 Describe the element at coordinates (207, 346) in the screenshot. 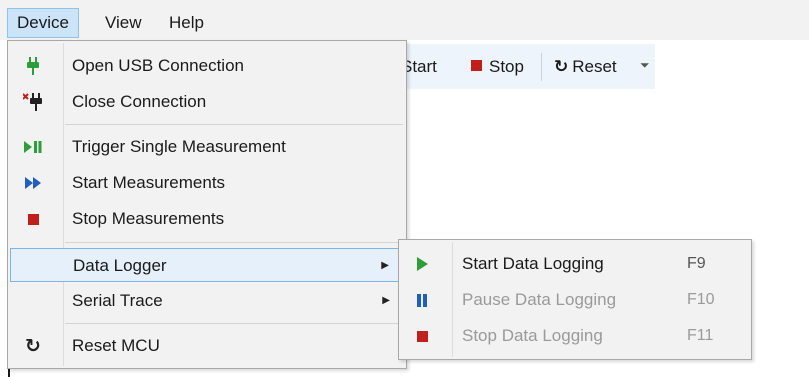

I see `menu-item-reset-mcu: ↻ Reset MCU` at that location.